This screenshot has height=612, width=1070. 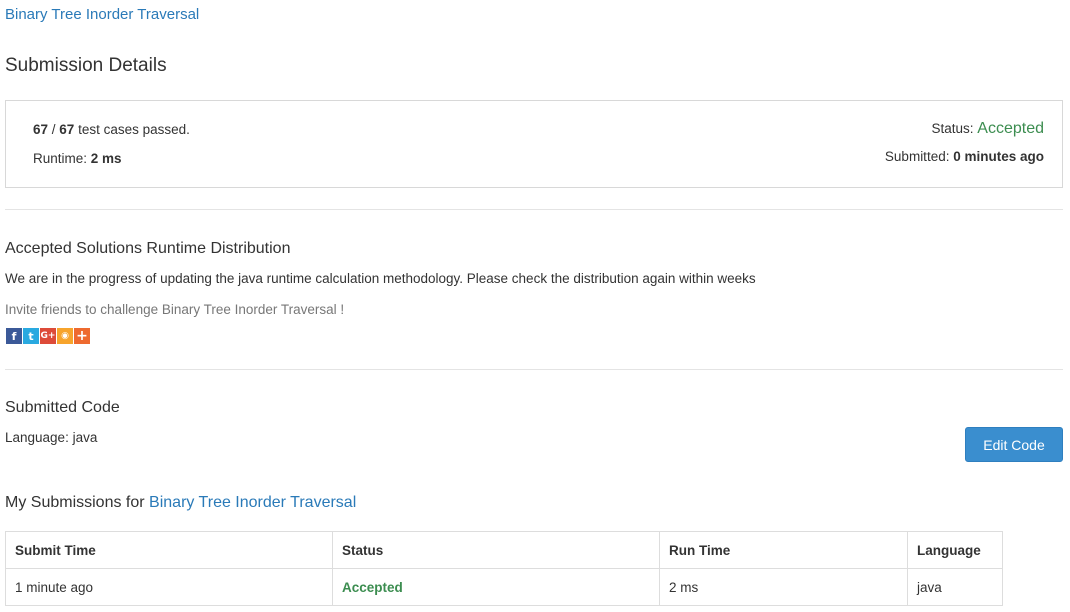 I want to click on problem-link: Binary Tree Inorder Traversal, so click(x=102, y=14).